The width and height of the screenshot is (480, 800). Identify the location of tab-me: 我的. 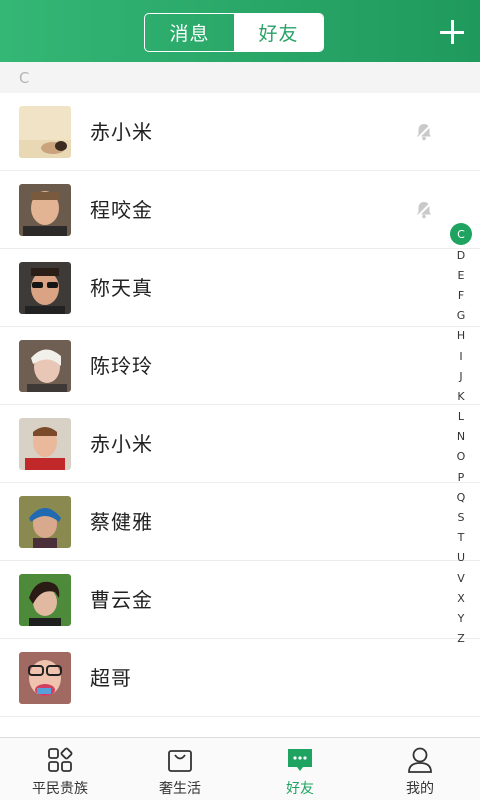
(420, 769).